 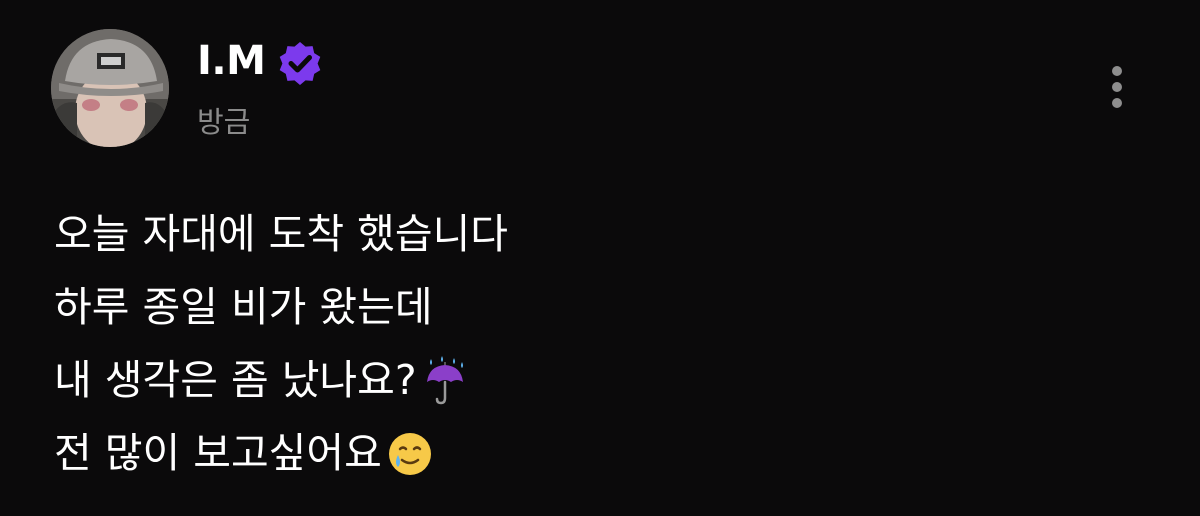 What do you see at coordinates (409, 453) in the screenshot?
I see `smiling-face-with-tear-icon` at bounding box center [409, 453].